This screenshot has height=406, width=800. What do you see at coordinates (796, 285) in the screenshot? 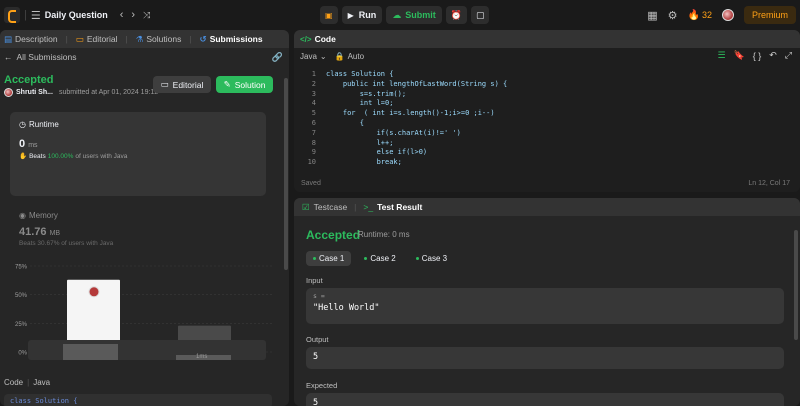
I see `right-scrollbar` at bounding box center [796, 285].